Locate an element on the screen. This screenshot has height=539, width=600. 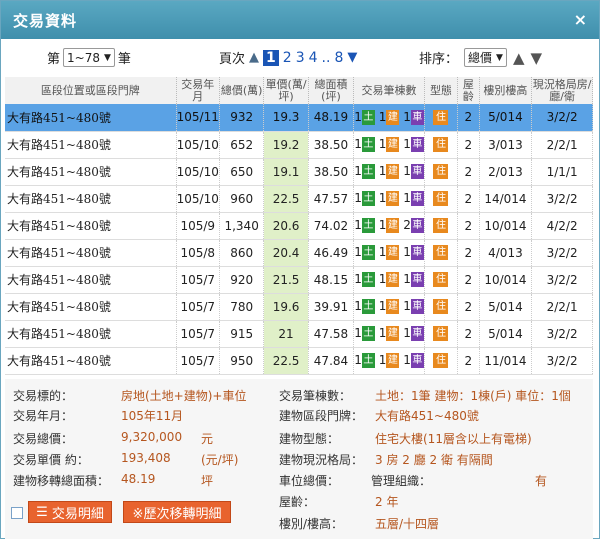
page-4: 4 is located at coordinates (313, 58).